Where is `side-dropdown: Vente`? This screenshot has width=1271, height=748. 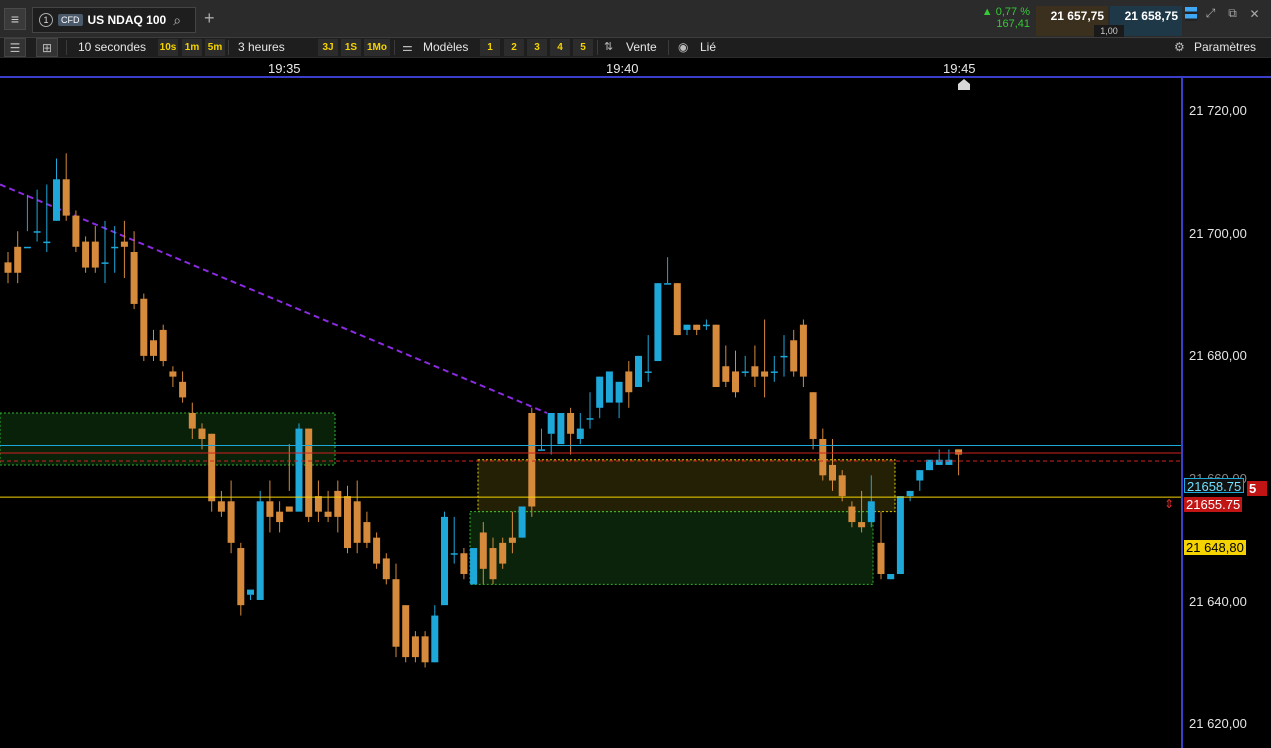
side-dropdown: Vente is located at coordinates (641, 47).